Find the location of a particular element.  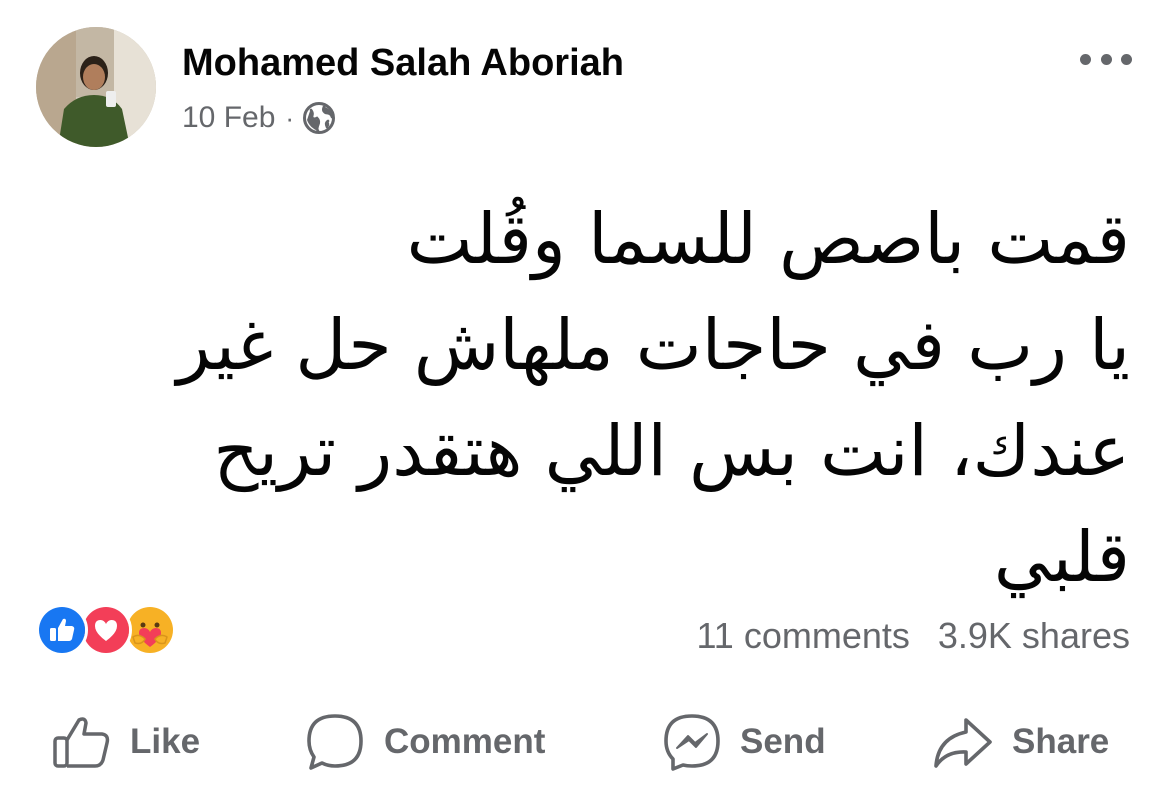

share-arrow-icon is located at coordinates (963, 743).